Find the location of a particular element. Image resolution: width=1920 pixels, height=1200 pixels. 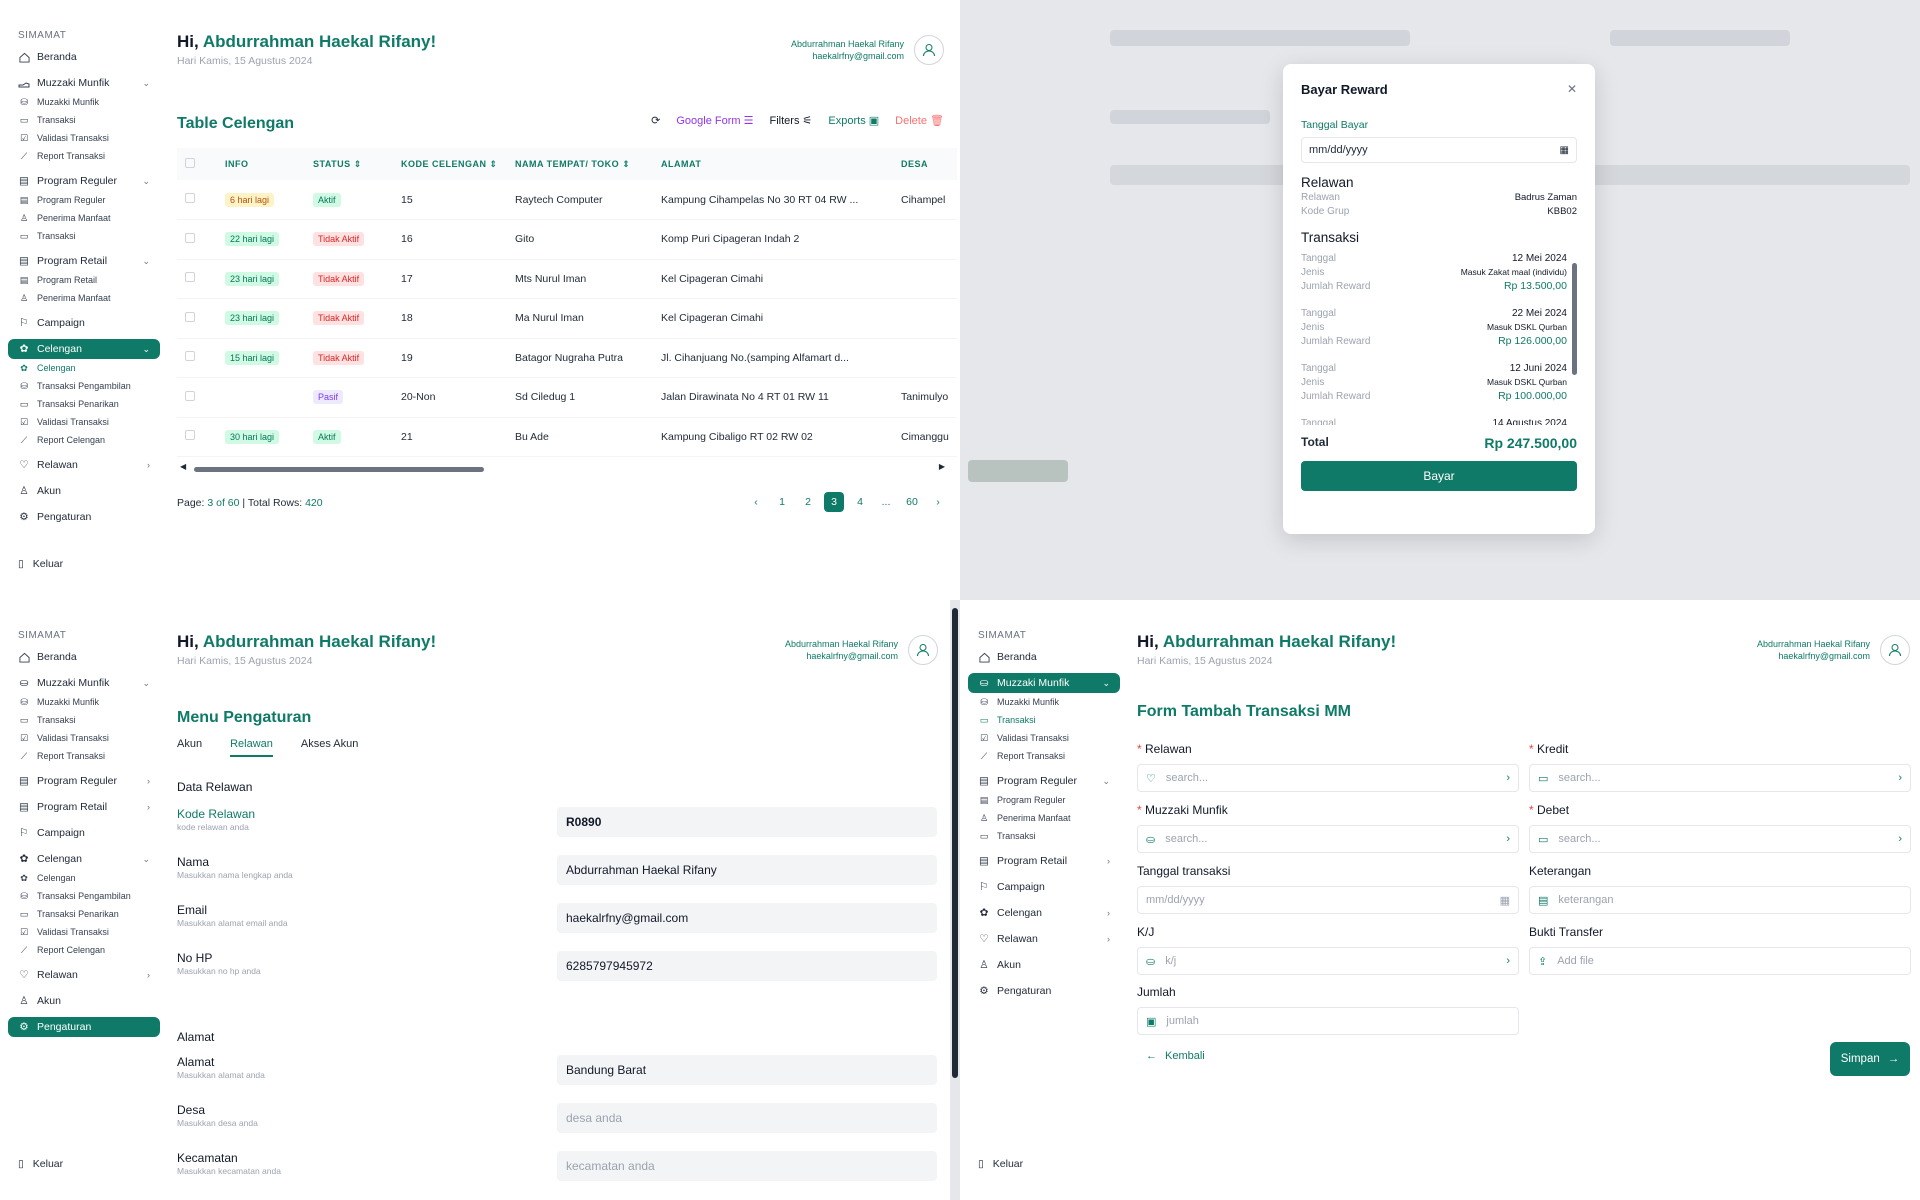

refresh-icon: ⟳ is located at coordinates (655, 120).